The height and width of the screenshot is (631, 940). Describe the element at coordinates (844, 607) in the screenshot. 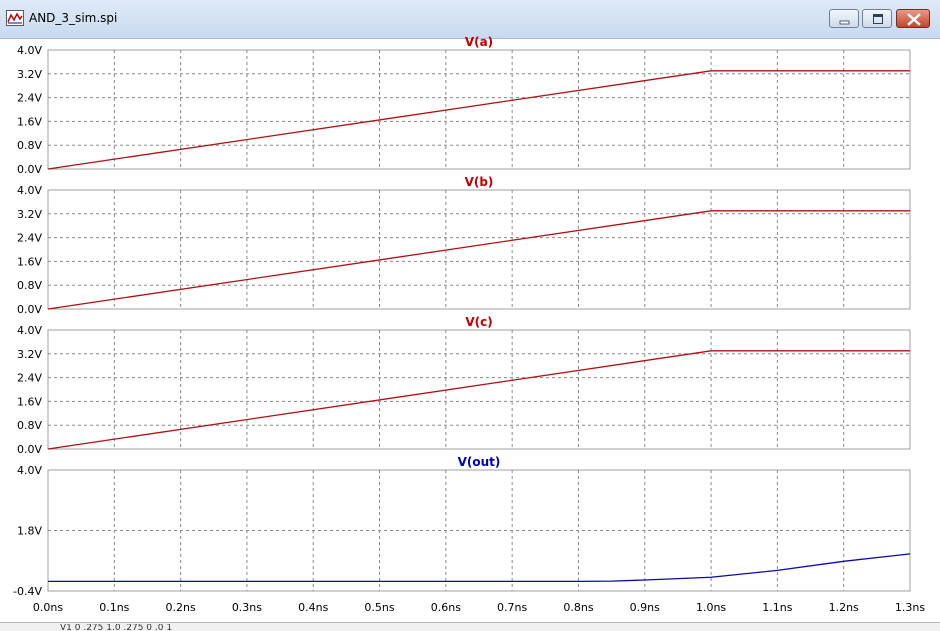

I see `x-tick-label: 1.2ns` at that location.